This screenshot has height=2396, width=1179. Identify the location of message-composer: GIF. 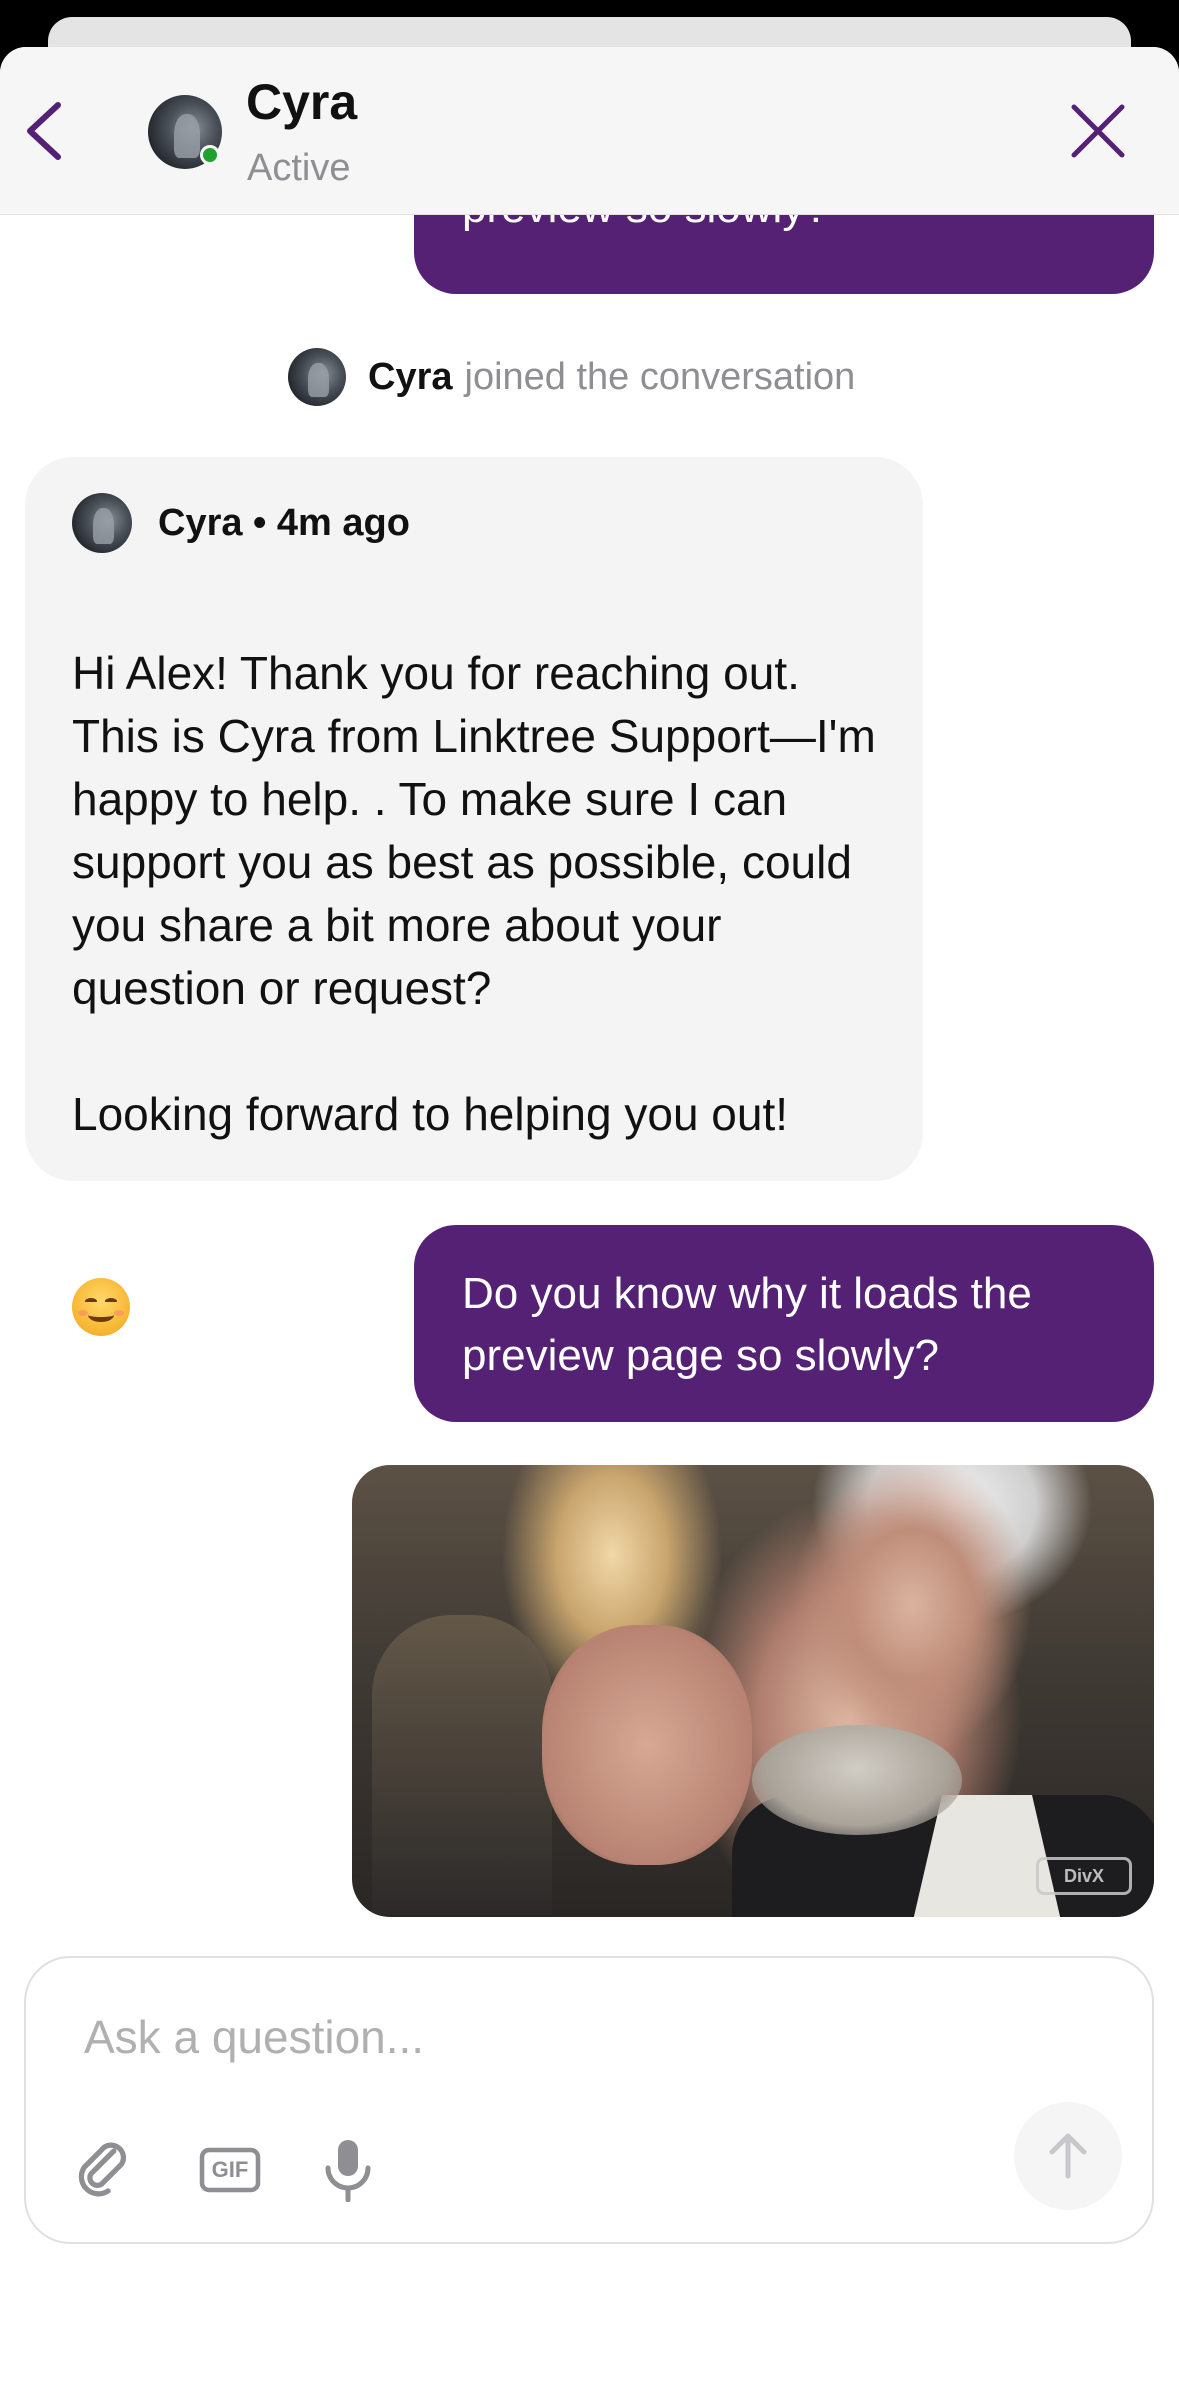
(589, 2100).